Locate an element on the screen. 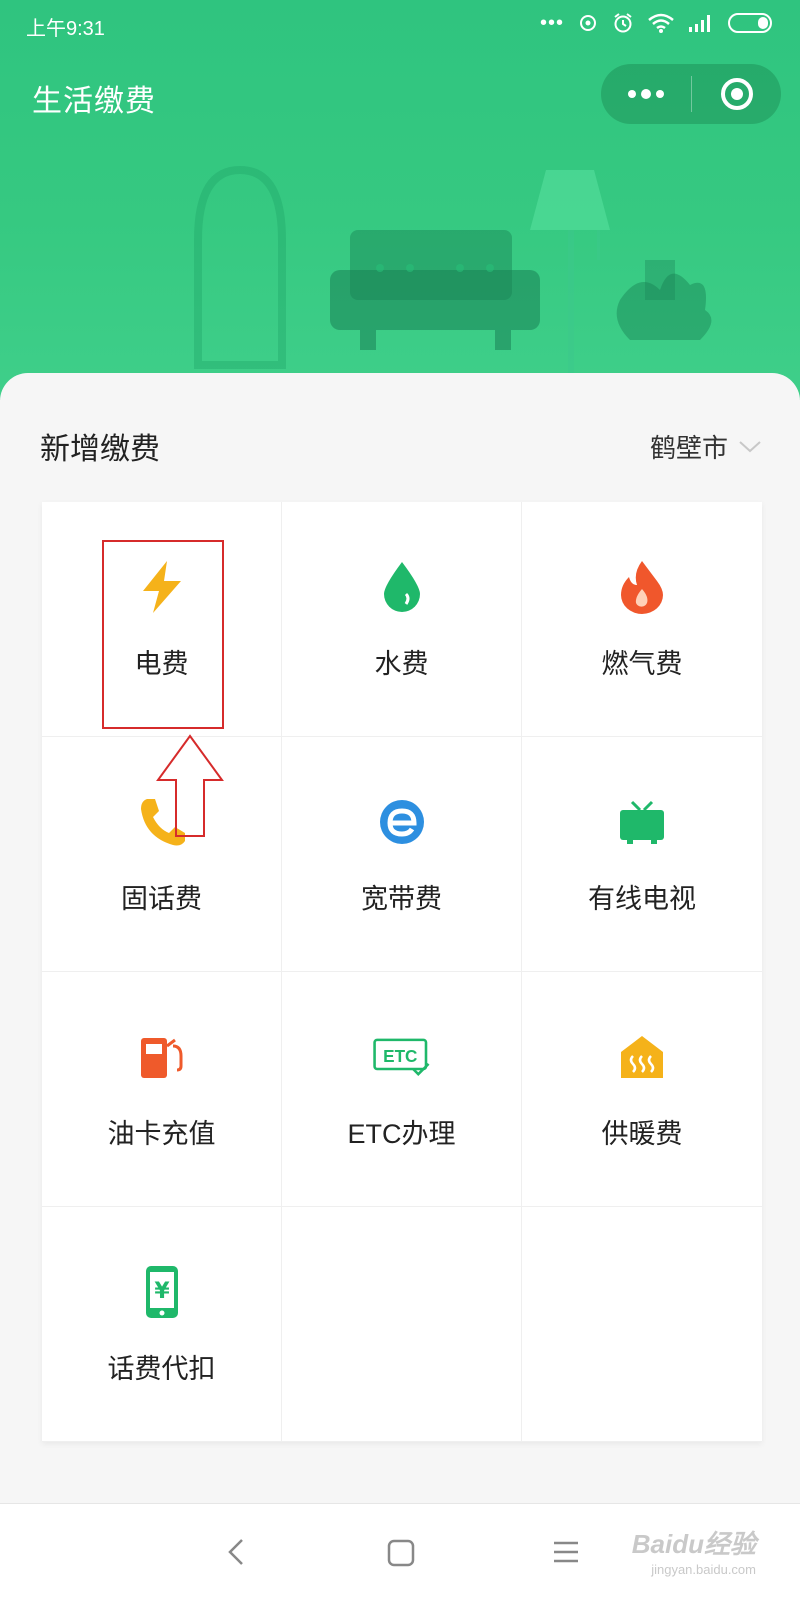 Image resolution: width=800 pixels, height=1600 pixels. home-square-icon is located at coordinates (401, 1553).